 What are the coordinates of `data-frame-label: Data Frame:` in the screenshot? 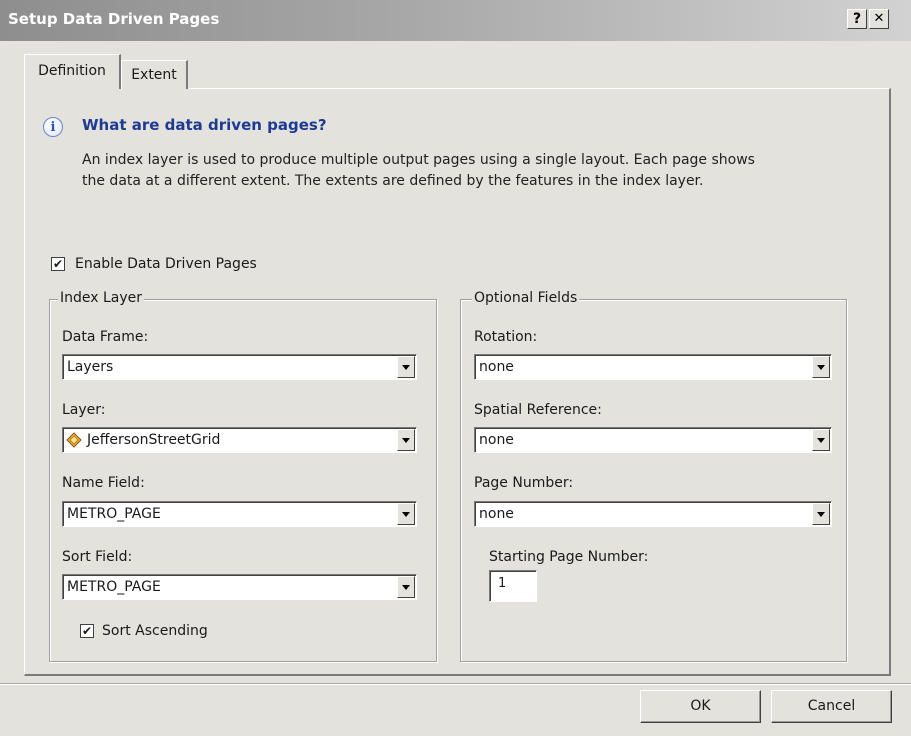 It's located at (105, 337).